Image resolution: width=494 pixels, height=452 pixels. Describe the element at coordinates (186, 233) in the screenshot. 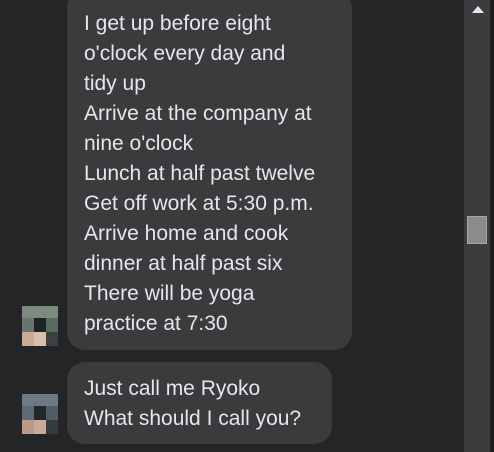

I see `message-line: Arrive home and cook` at that location.